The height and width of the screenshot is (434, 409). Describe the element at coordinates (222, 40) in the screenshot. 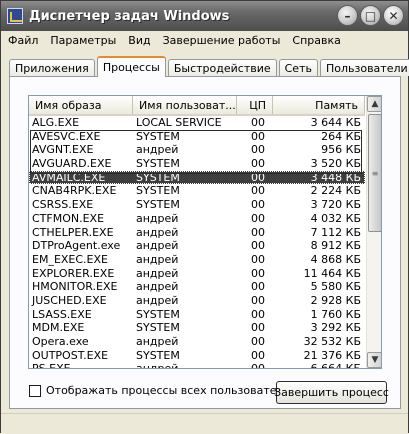

I see `menu-shutdown: Завершение работы` at that location.